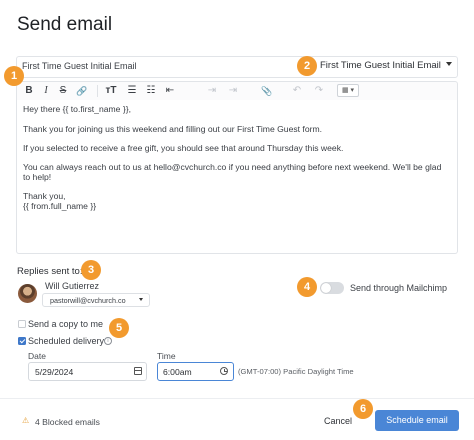 The height and width of the screenshot is (440, 474). What do you see at coordinates (296, 371) in the screenshot?
I see `timezone-label: (GMT-07:00) Pacific Daylight Time` at bounding box center [296, 371].